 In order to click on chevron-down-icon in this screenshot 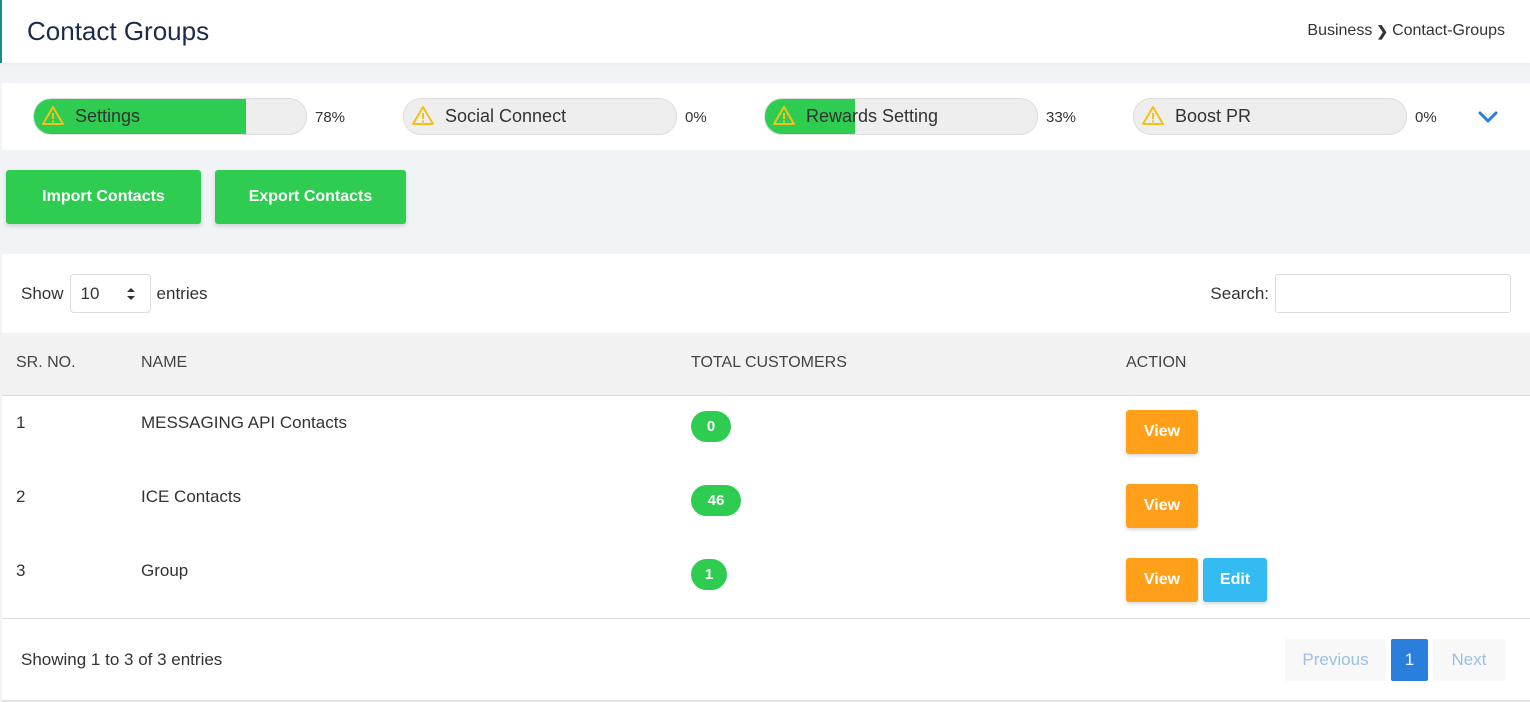, I will do `click(1488, 117)`.